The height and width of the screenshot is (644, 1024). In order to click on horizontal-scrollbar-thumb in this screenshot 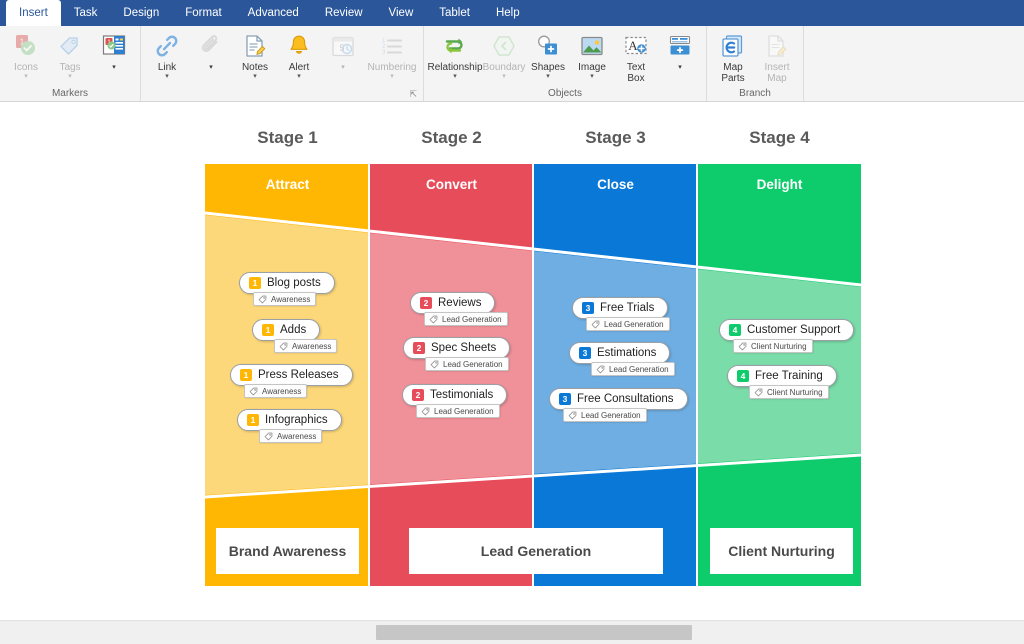, I will do `click(534, 632)`.